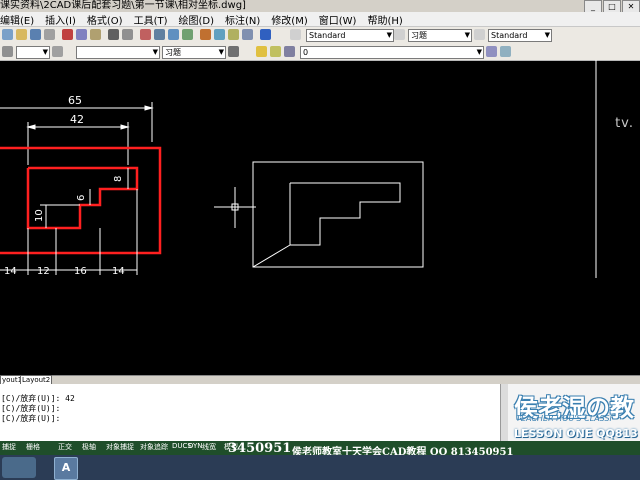 The height and width of the screenshot is (480, 640). What do you see at coordinates (611, 6) in the screenshot?
I see `window-controls: _ □ ✕` at bounding box center [611, 6].